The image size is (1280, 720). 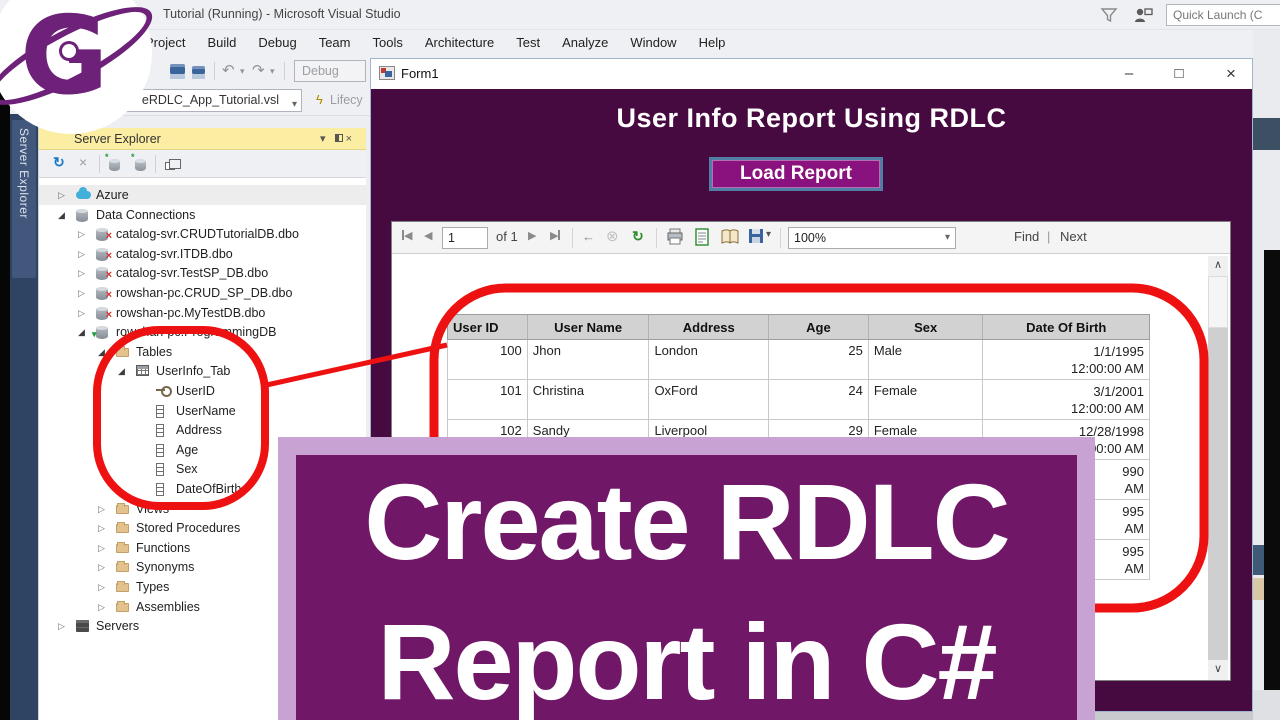 I want to click on menu-tools: Tools, so click(x=388, y=43).